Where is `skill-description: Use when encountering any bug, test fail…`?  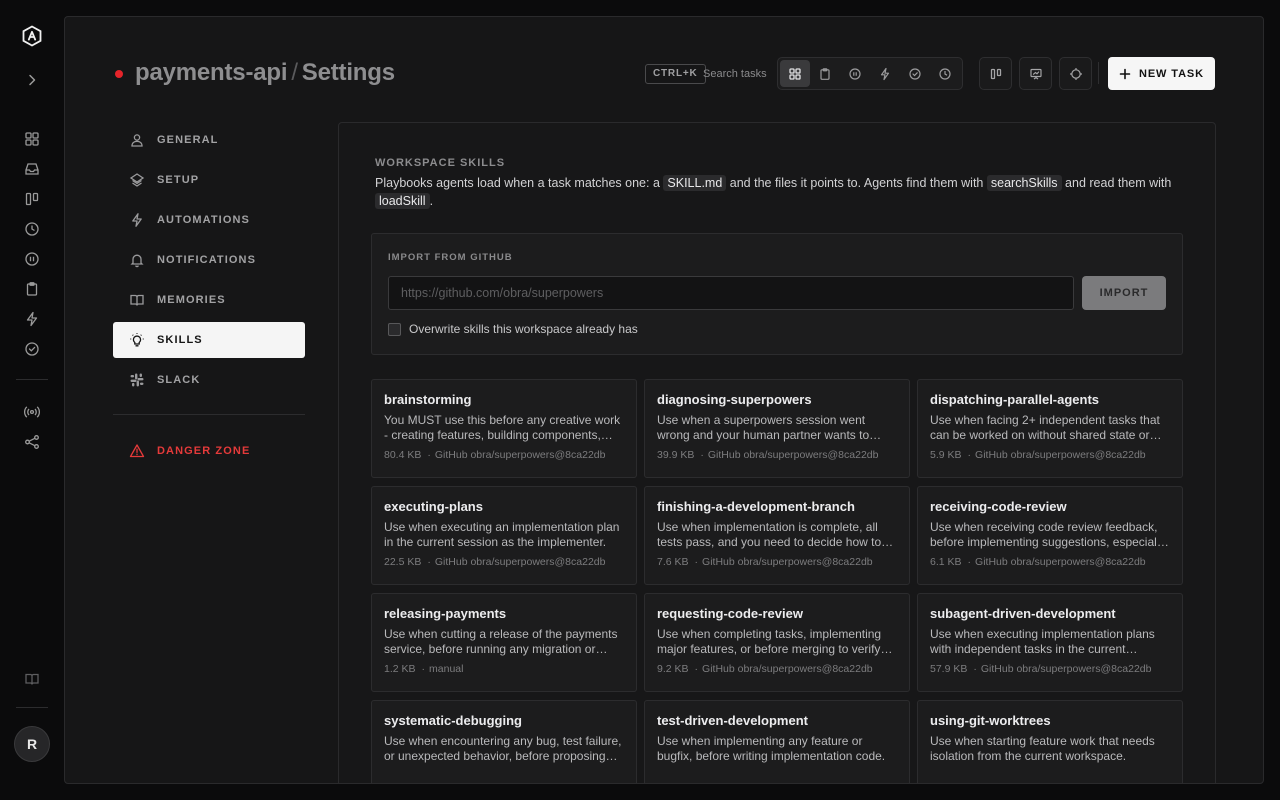 skill-description: Use when encountering any bug, test fail… is located at coordinates (503, 748).